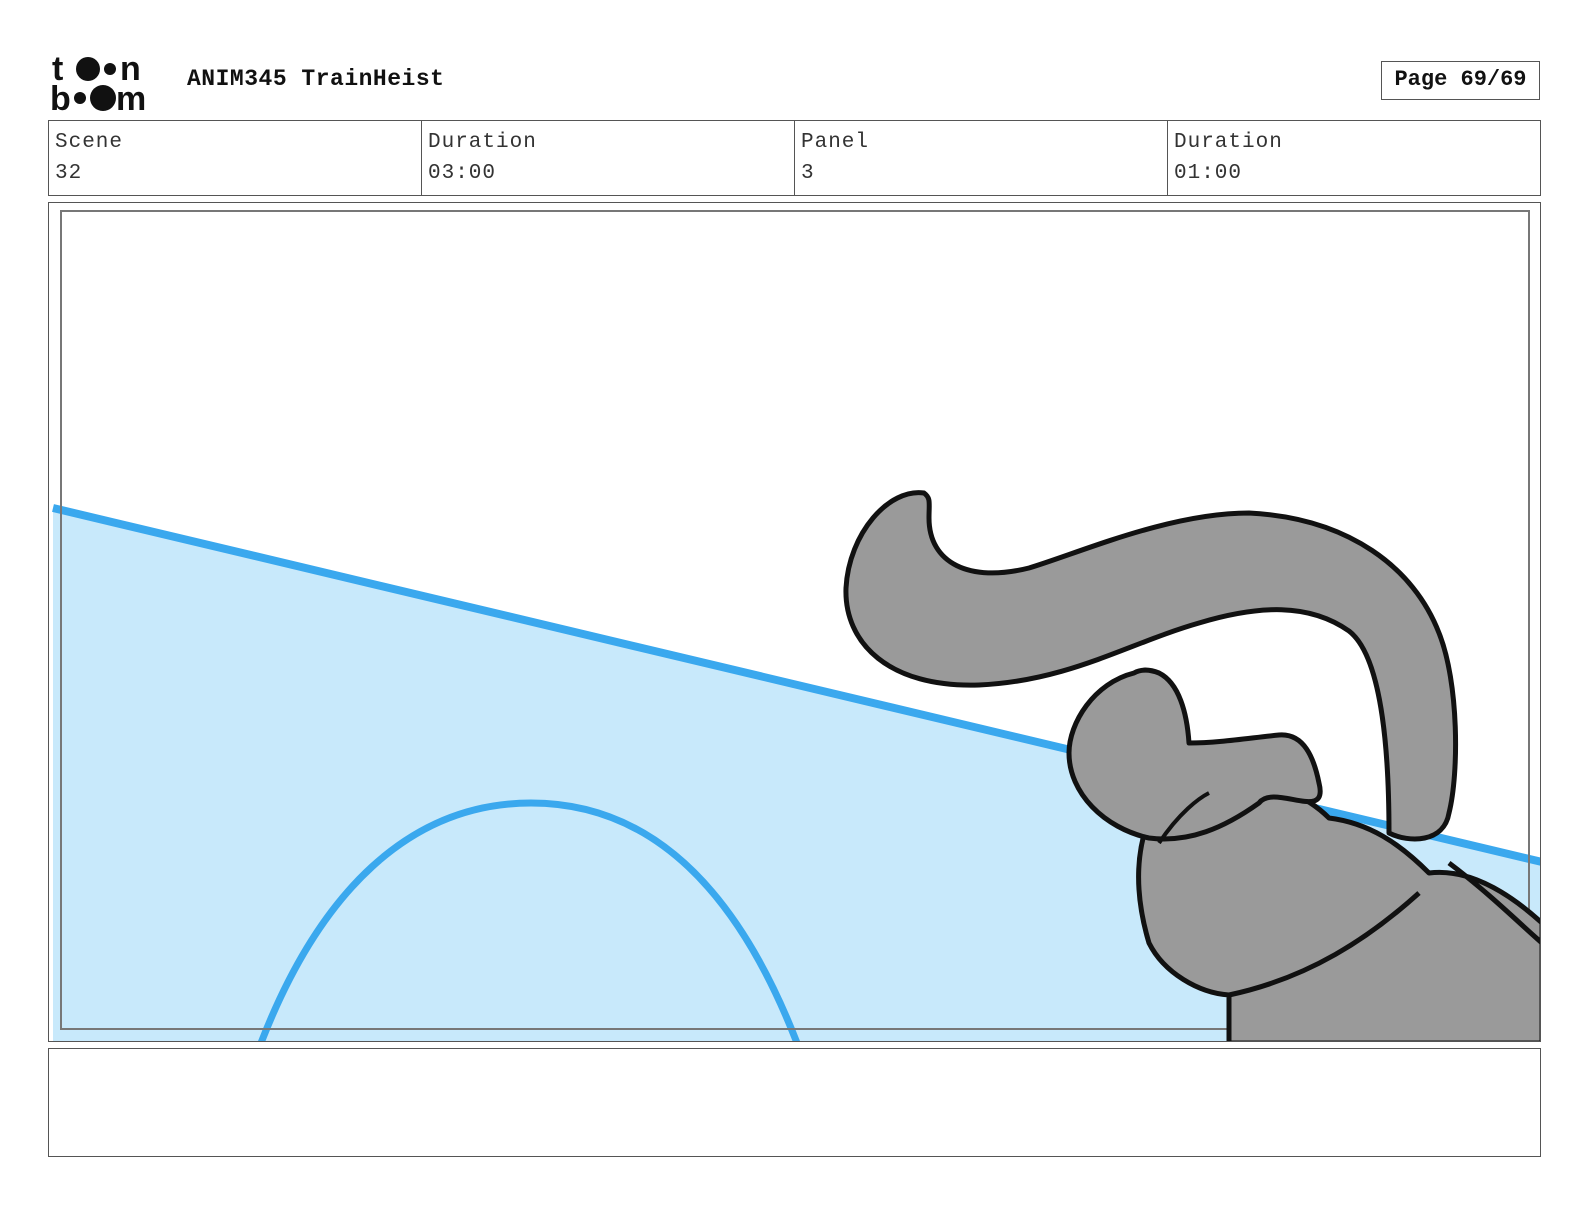  I want to click on scene-label: Scene, so click(89, 142).